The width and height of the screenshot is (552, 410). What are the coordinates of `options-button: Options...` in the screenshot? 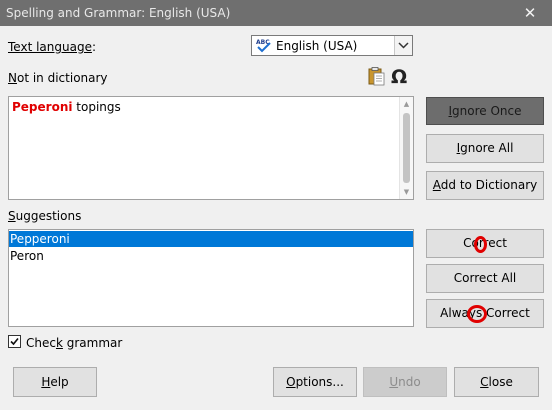 It's located at (315, 382).